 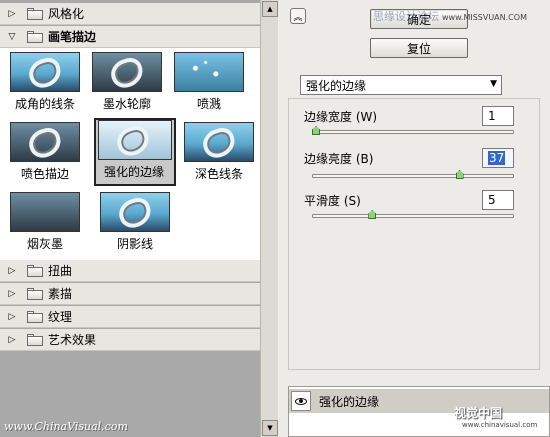 What do you see at coordinates (413, 132) in the screenshot?
I see `edge-width-slider` at bounding box center [413, 132].